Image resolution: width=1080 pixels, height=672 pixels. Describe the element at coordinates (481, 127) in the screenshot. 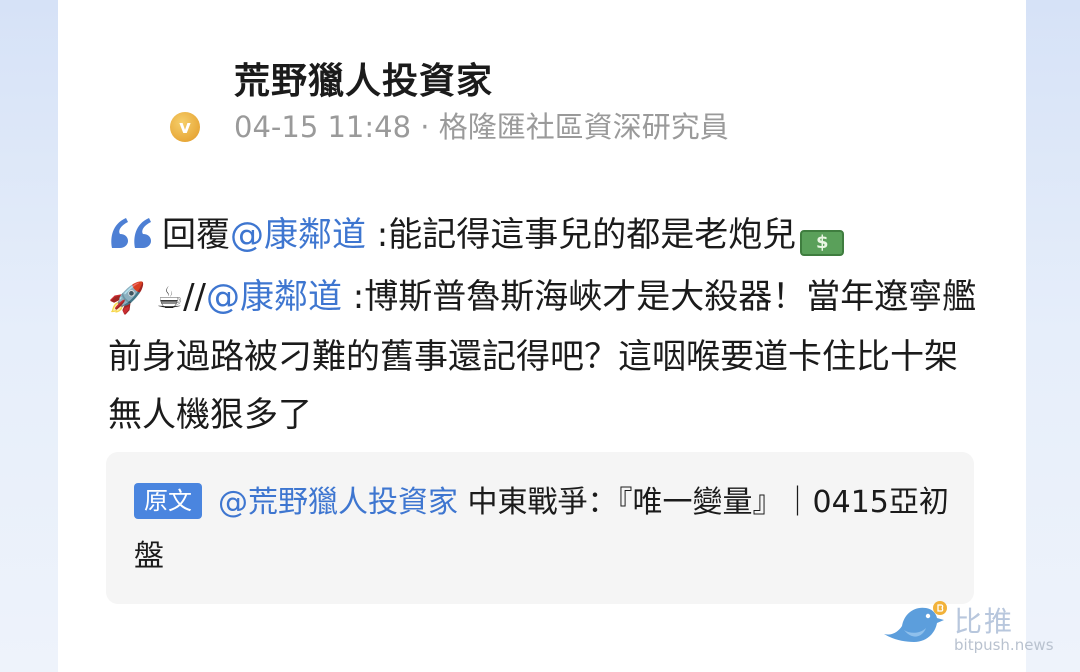

I see `post-meta: 04-15 11:48 · 格隆匯社區資深研究員` at that location.